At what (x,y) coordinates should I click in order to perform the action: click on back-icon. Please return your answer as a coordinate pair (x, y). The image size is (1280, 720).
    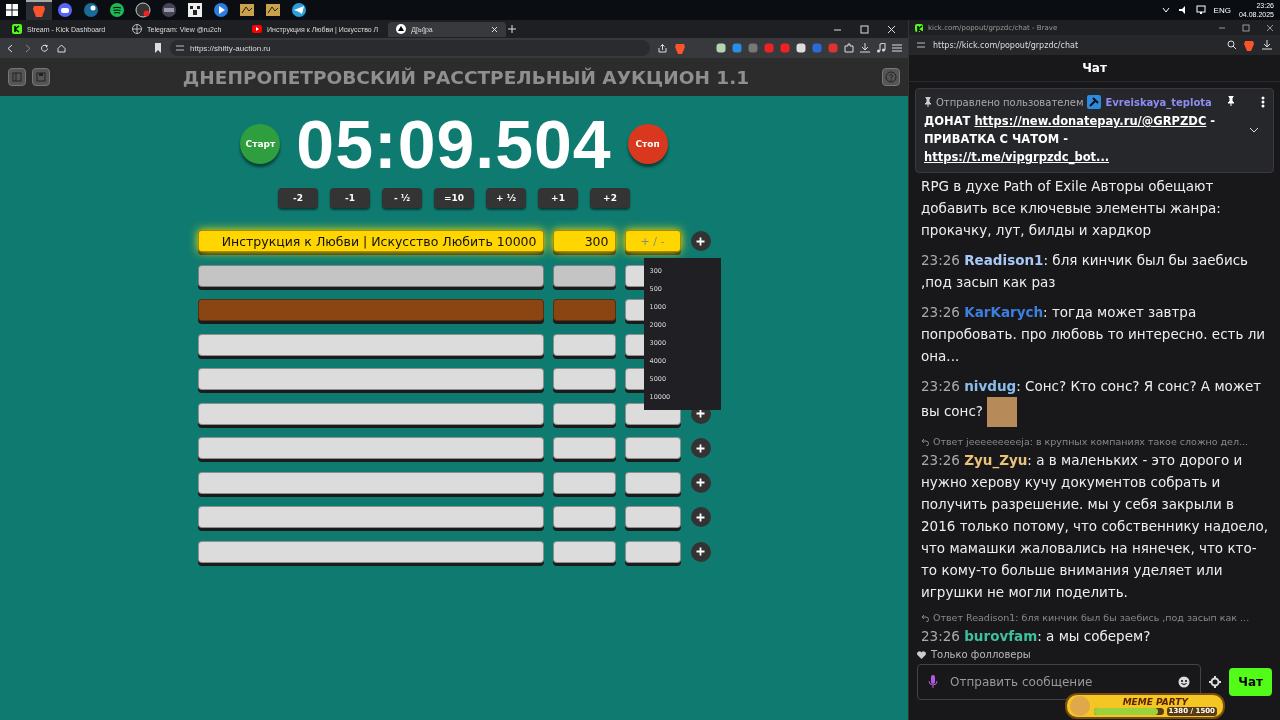
    Looking at the image, I should click on (10, 48).